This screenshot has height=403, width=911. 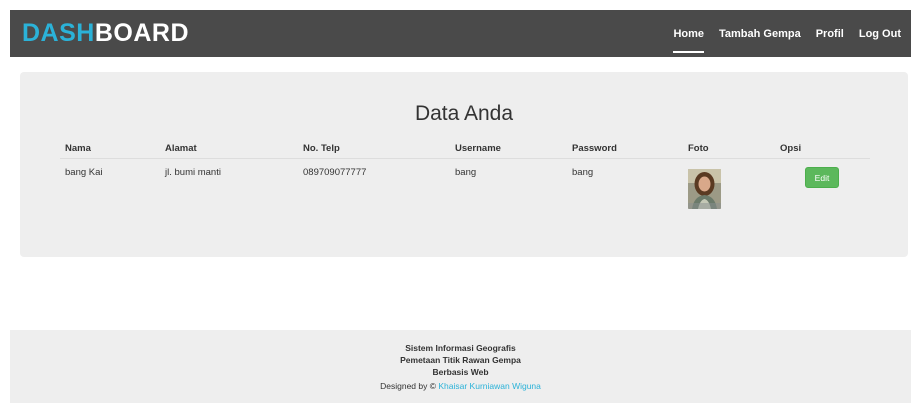 What do you see at coordinates (181, 148) in the screenshot?
I see `column-header-alamat: Alamat` at bounding box center [181, 148].